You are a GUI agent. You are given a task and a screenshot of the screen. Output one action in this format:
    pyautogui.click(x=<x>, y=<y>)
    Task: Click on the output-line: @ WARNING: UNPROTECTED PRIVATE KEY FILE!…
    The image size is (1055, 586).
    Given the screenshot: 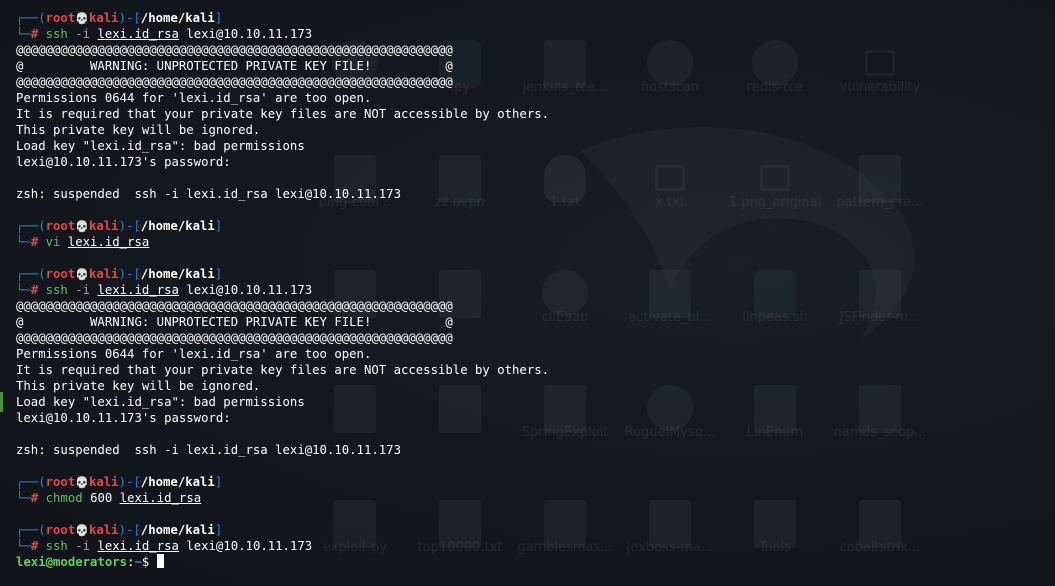 What is the action you would take?
    pyautogui.click(x=282, y=66)
    